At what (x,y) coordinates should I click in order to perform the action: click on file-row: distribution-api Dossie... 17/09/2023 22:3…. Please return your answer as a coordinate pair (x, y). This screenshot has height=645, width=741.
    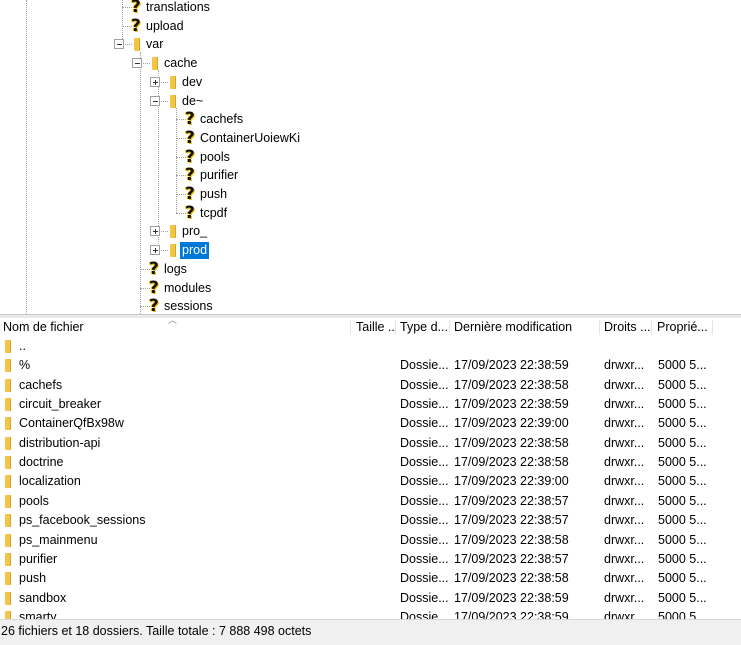
    Looking at the image, I should click on (370, 443).